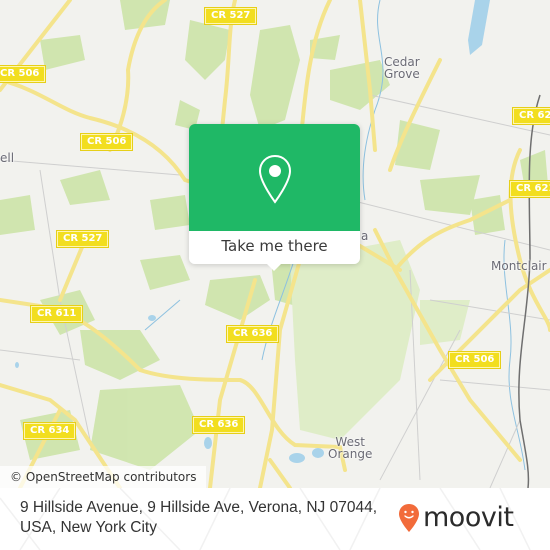  I want to click on moovit-logo: moovit, so click(456, 518).